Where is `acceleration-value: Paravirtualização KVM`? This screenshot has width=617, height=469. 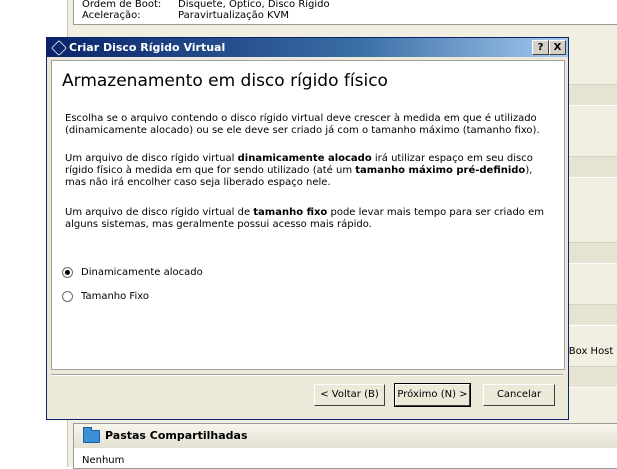
acceleration-value: Paravirtualização KVM is located at coordinates (234, 15).